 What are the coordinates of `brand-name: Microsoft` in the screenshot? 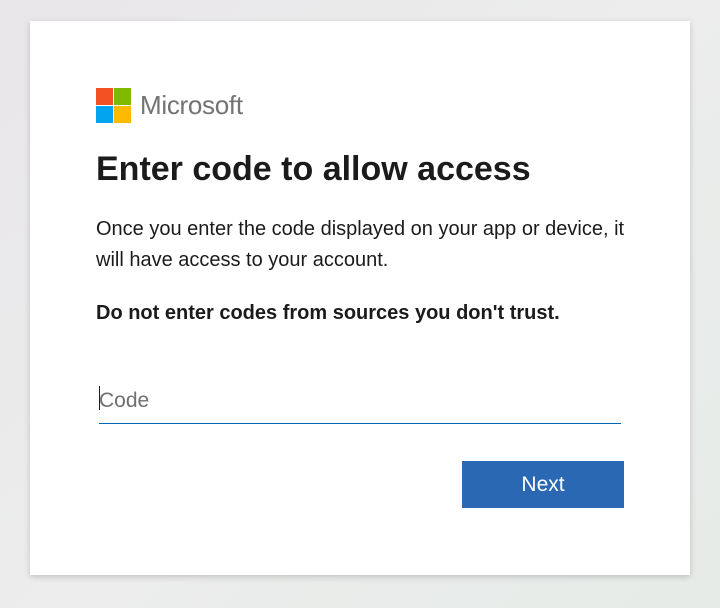 It's located at (191, 105).